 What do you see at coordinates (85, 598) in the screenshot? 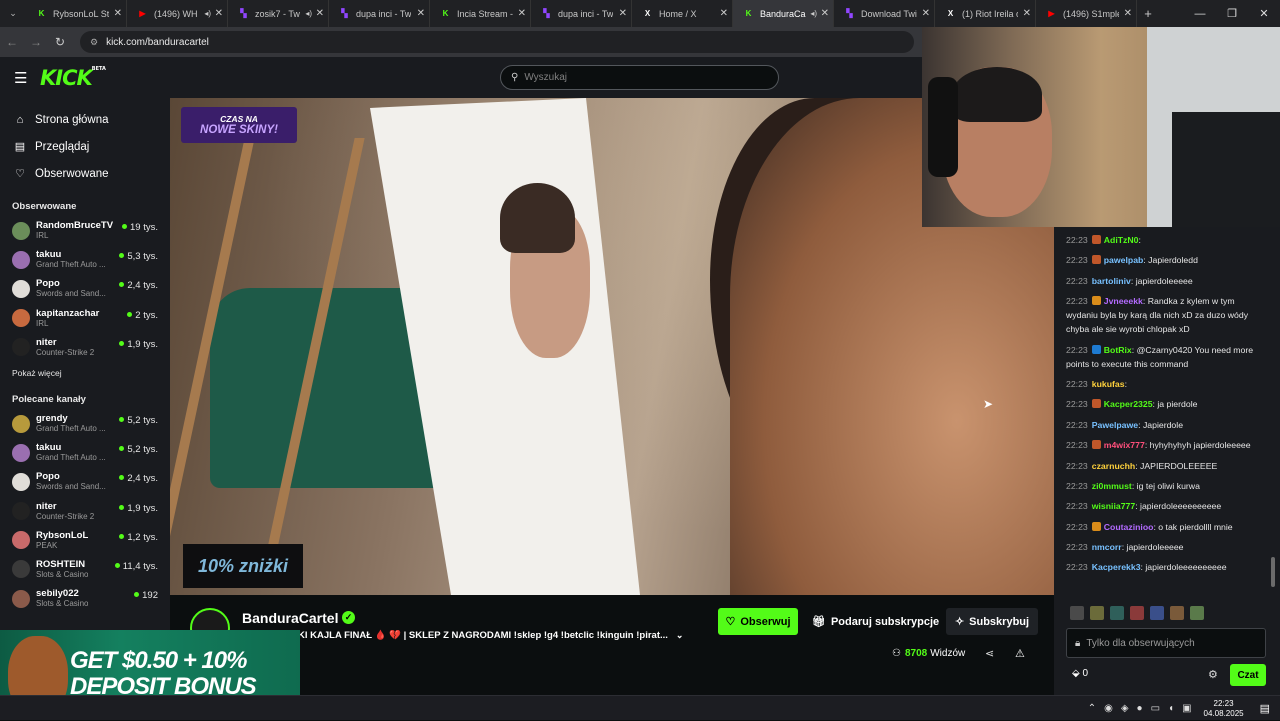
I see `channel-item: sebily022 Slots & Casino 192` at bounding box center [85, 598].